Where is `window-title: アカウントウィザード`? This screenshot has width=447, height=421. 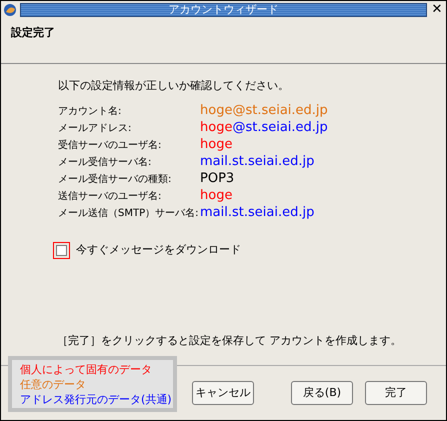 window-title: アカウントウィザード is located at coordinates (223, 10).